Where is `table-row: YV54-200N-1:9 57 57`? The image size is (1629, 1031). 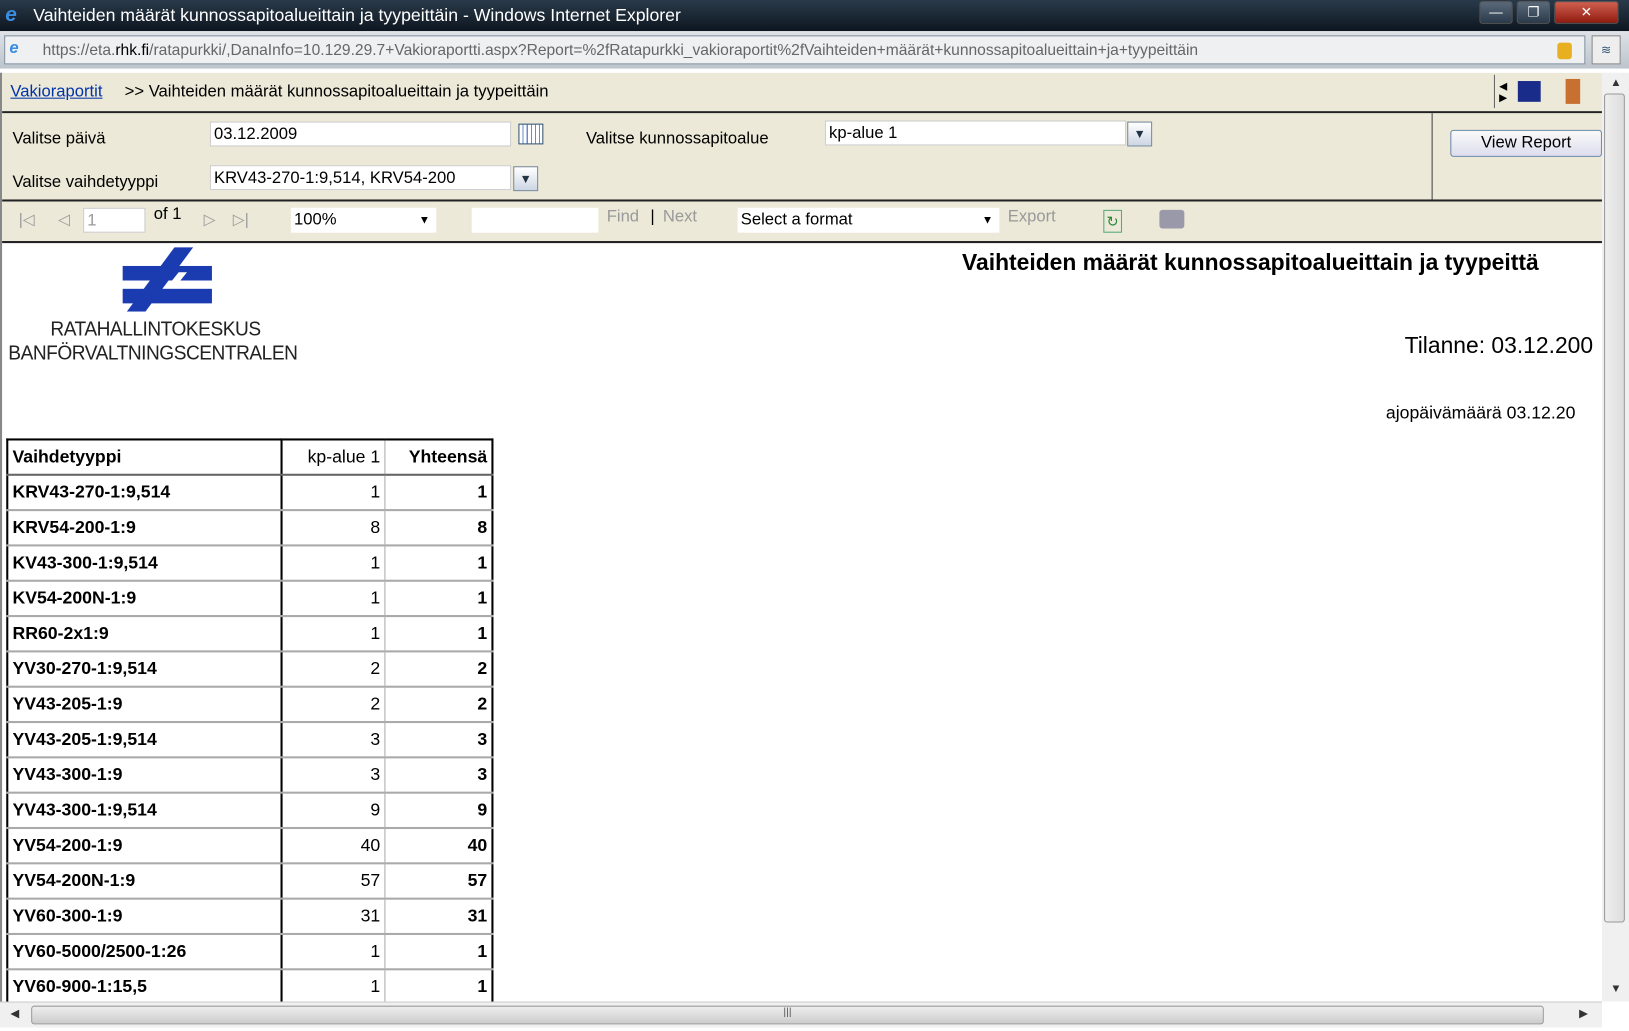
table-row: YV54-200N-1:9 57 57 is located at coordinates (250, 881).